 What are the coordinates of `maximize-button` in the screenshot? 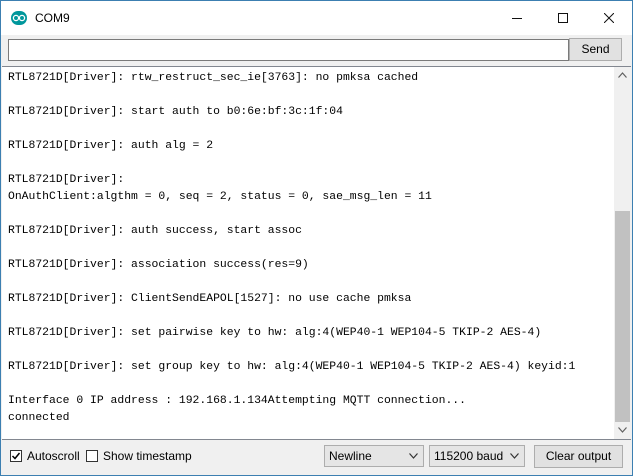 It's located at (563, 18).